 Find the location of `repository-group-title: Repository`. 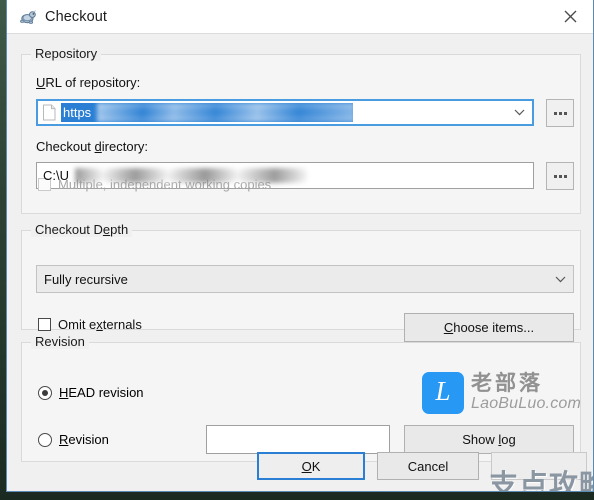

repository-group-title: Repository is located at coordinates (66, 53).